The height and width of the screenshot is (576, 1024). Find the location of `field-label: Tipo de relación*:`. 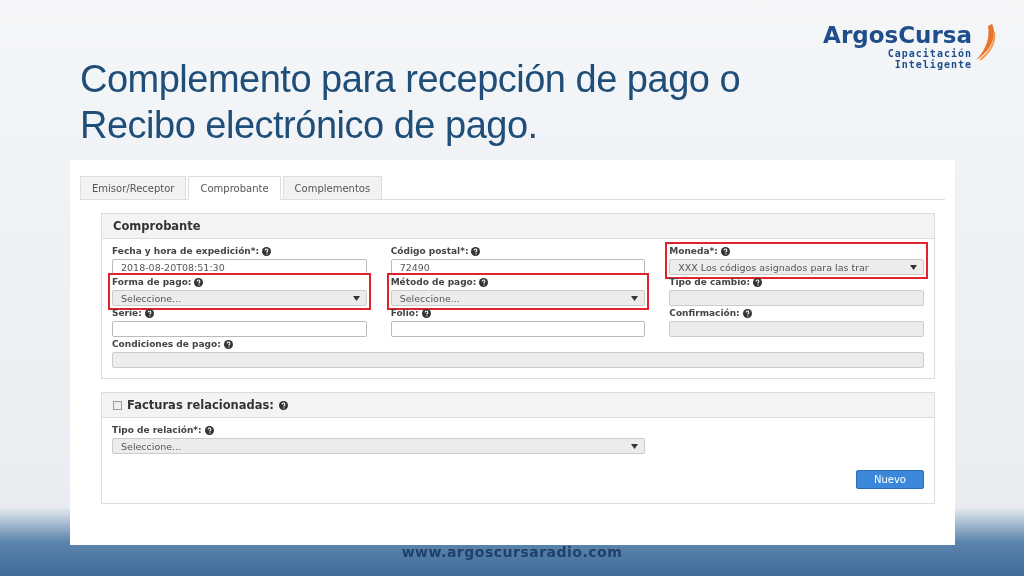

field-label: Tipo de relación*: is located at coordinates (157, 430).